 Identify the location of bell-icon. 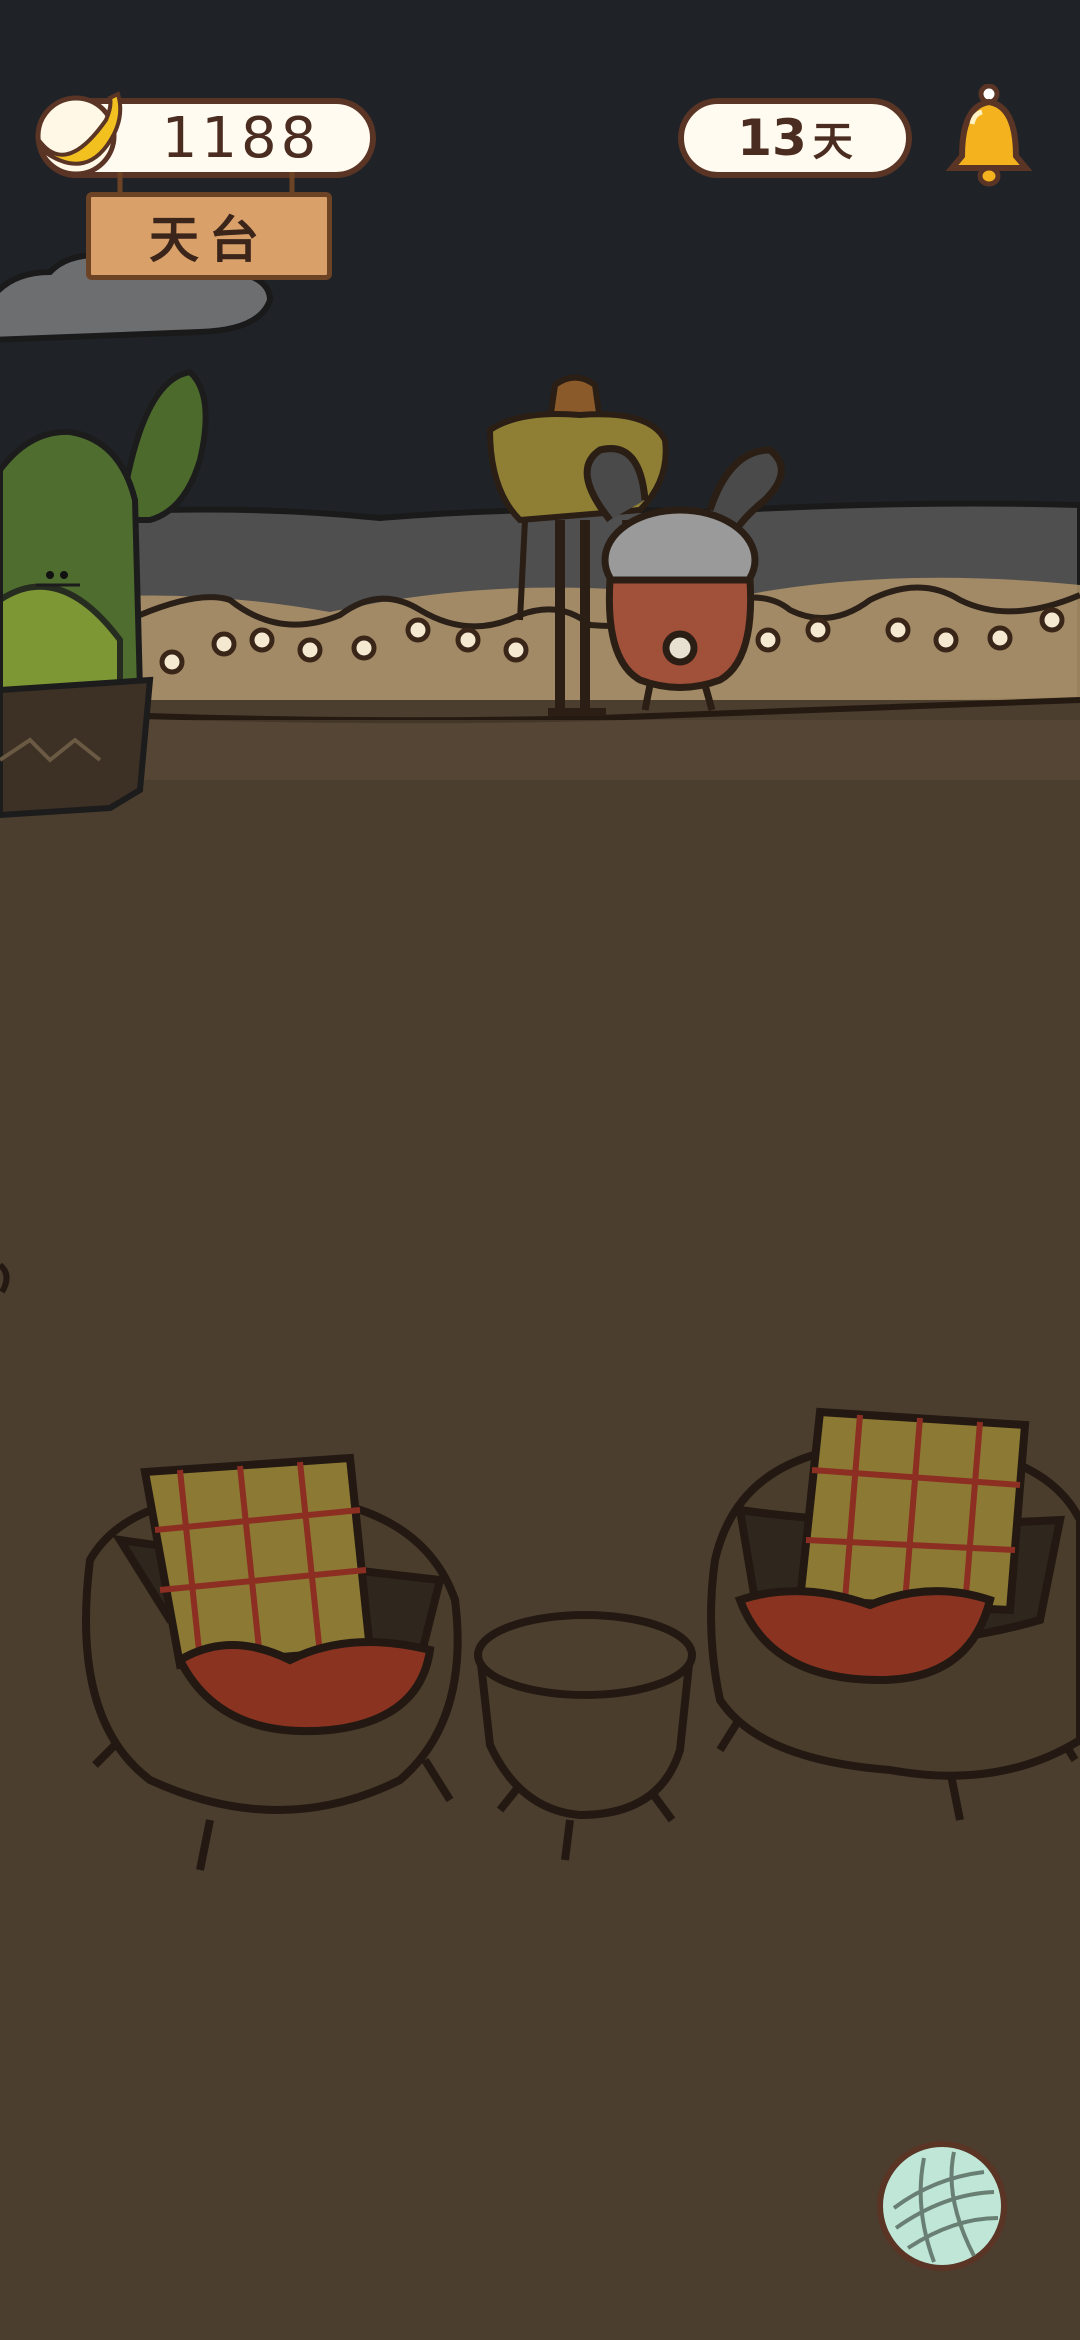
(989, 137).